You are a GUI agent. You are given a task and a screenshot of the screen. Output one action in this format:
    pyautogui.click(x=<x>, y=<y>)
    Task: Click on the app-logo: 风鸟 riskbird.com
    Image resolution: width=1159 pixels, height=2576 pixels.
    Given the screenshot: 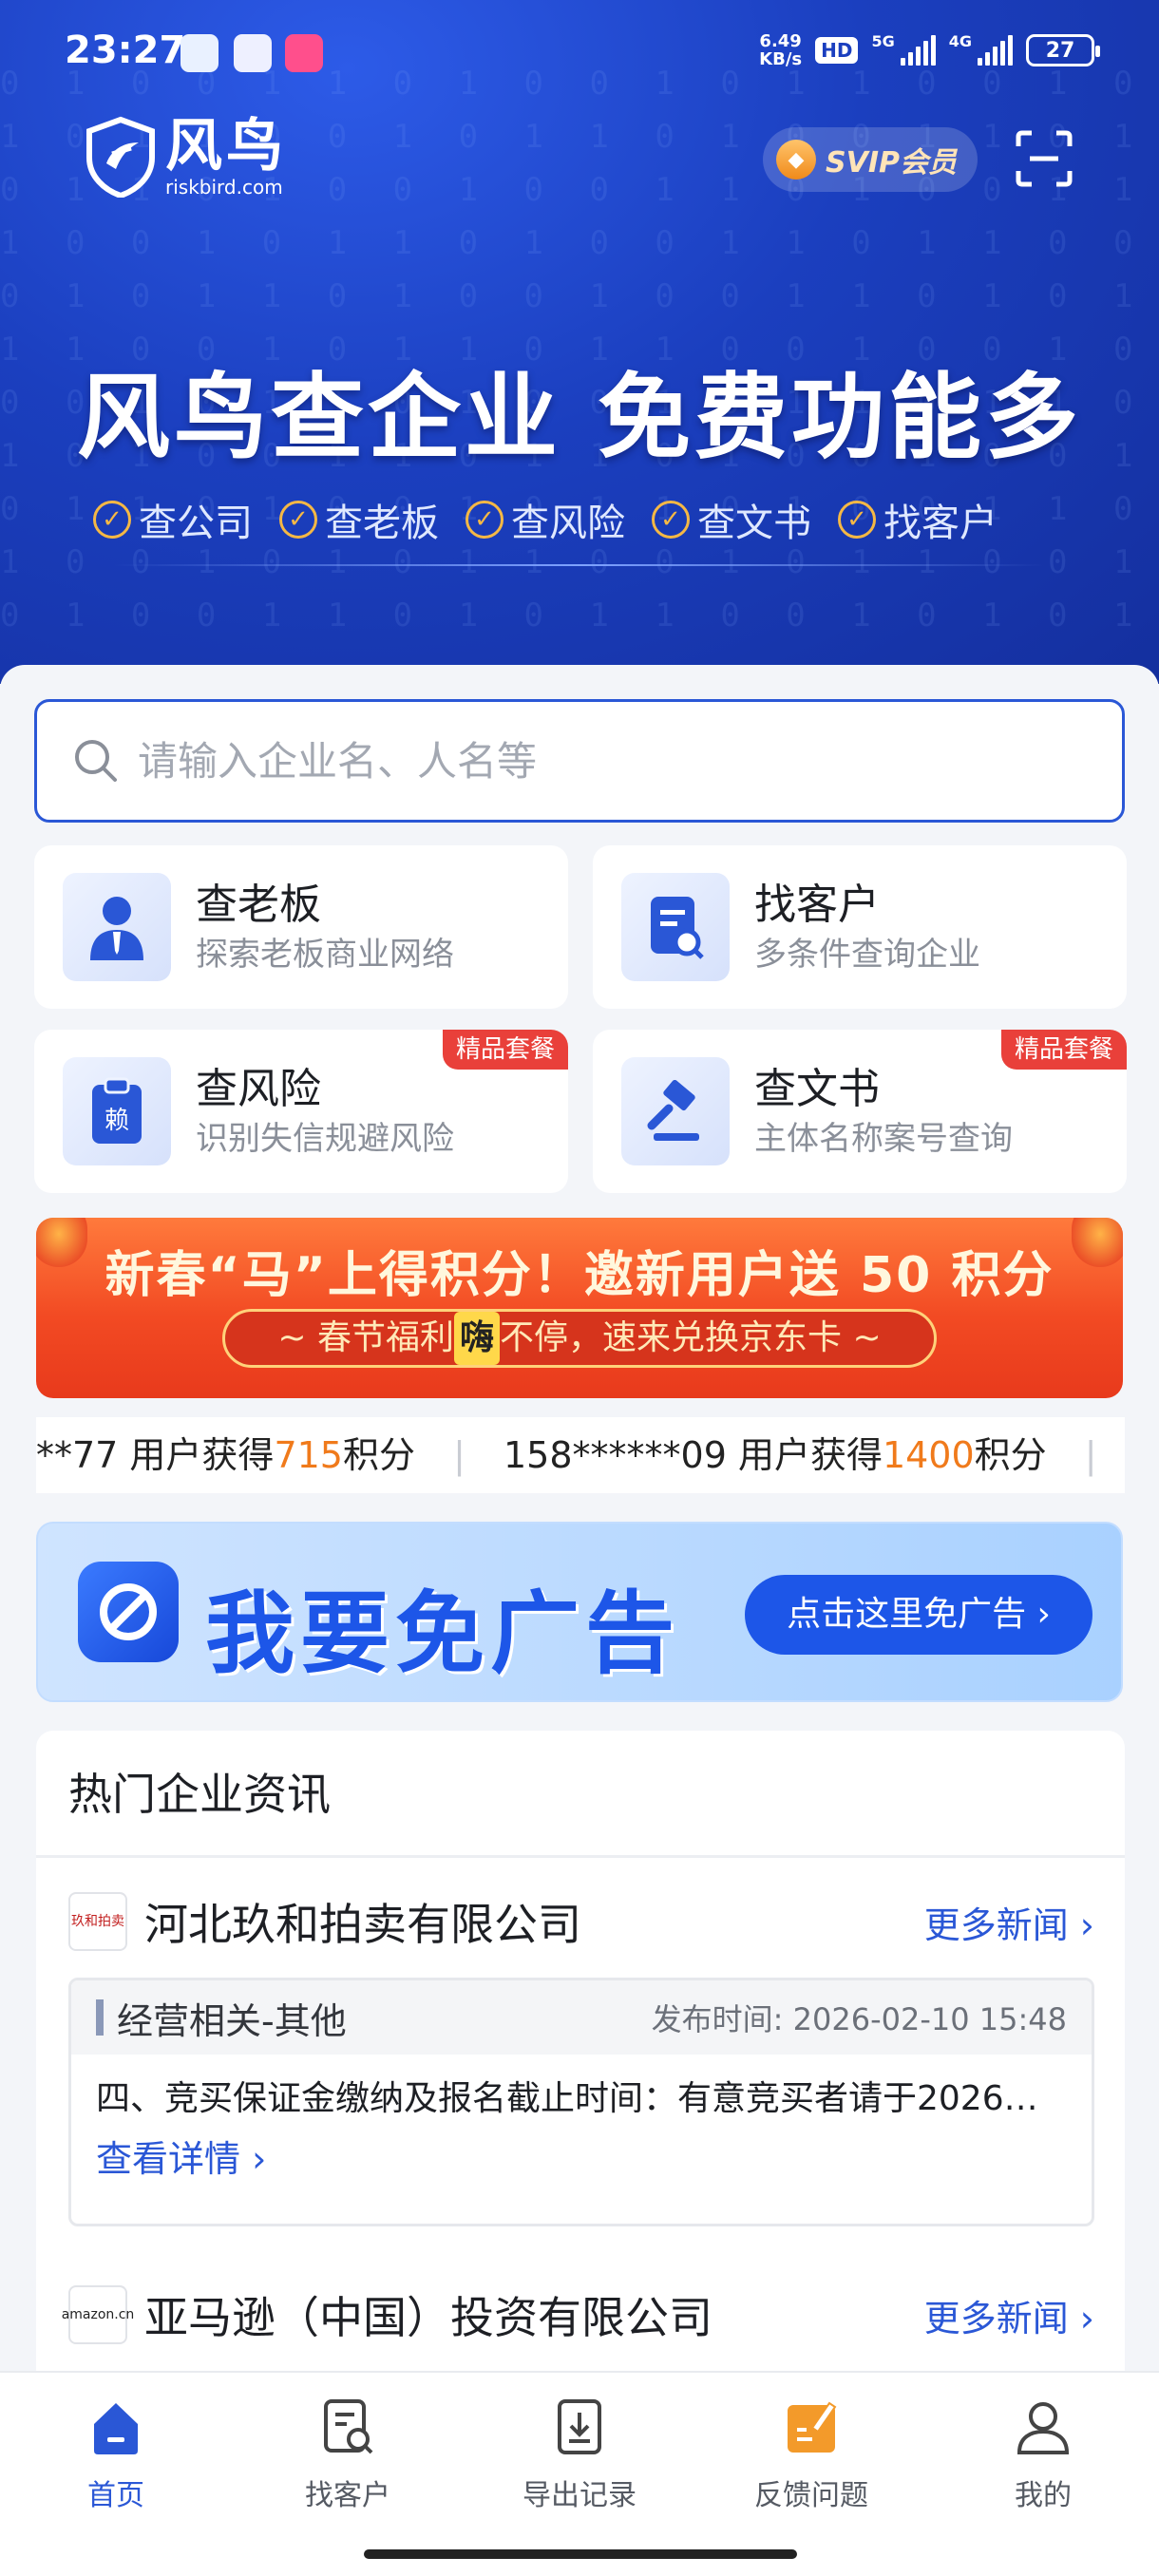 What is the action you would take?
    pyautogui.click(x=185, y=157)
    